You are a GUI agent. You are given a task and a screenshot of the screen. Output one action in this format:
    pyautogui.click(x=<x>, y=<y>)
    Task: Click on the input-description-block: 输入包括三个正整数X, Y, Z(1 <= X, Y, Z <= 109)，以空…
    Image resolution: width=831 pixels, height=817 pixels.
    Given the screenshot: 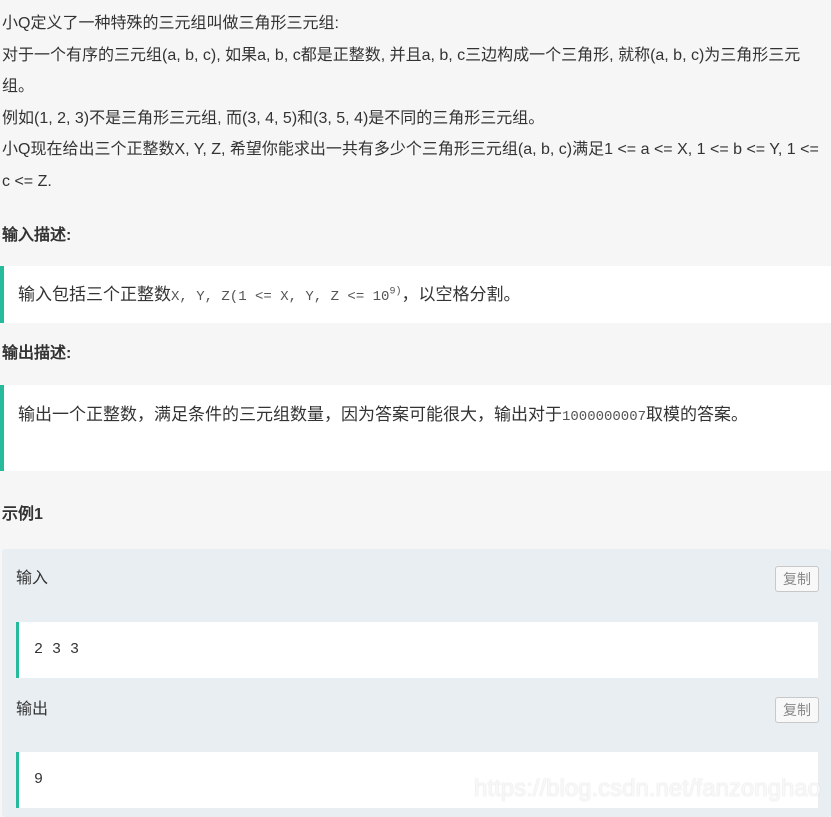 What is the action you would take?
    pyautogui.click(x=415, y=294)
    